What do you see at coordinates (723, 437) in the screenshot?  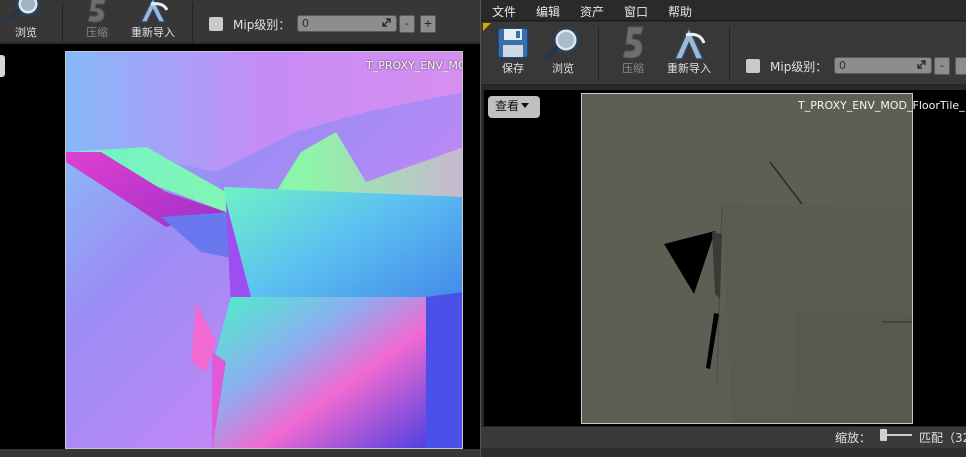 I see `status-bar: 缩放： 匹配（32` at bounding box center [723, 437].